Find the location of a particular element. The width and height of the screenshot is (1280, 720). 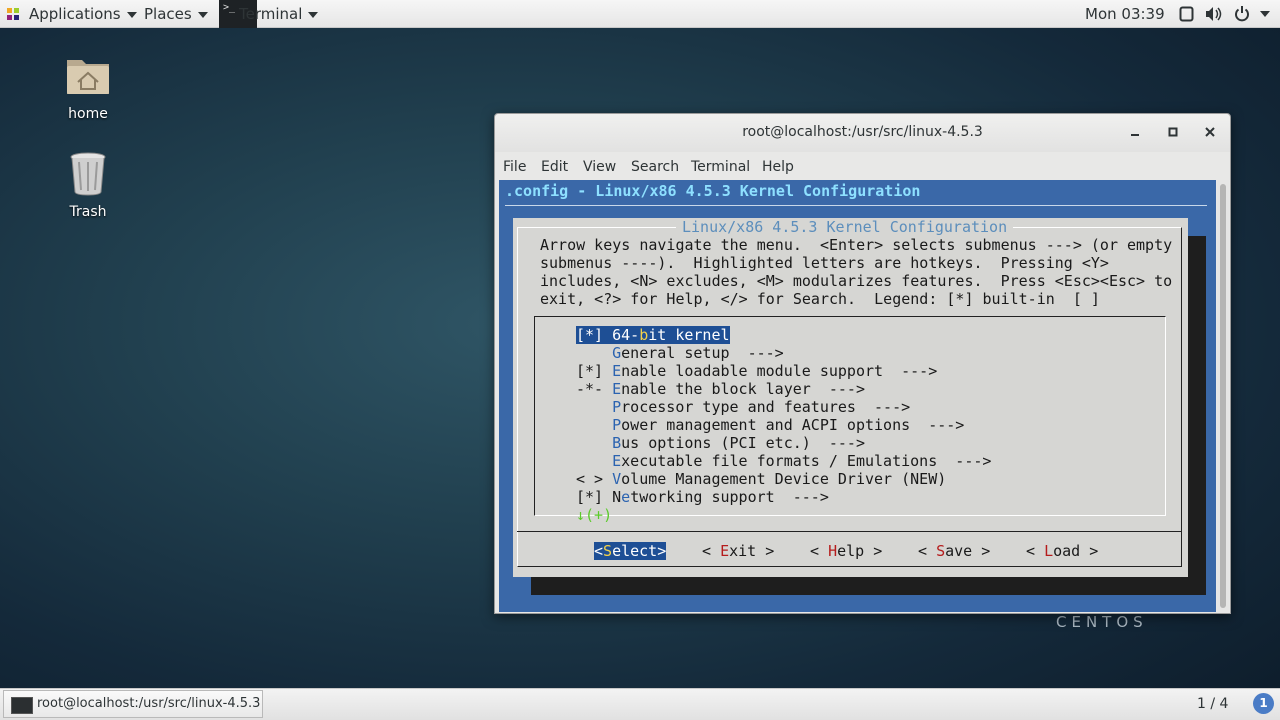

menu-item: General setup ---> is located at coordinates (680, 353).